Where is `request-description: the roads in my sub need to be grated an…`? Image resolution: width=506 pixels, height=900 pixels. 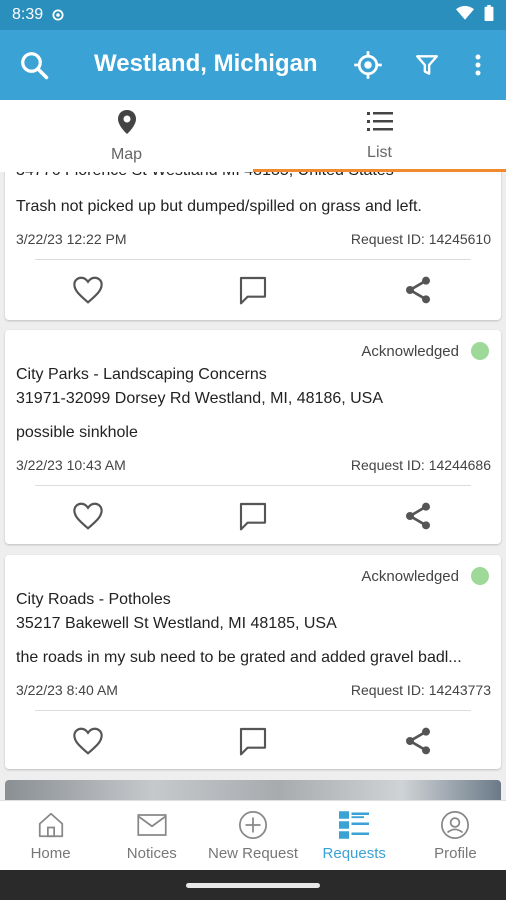 request-description: the roads in my sub need to be grated an… is located at coordinates (239, 657).